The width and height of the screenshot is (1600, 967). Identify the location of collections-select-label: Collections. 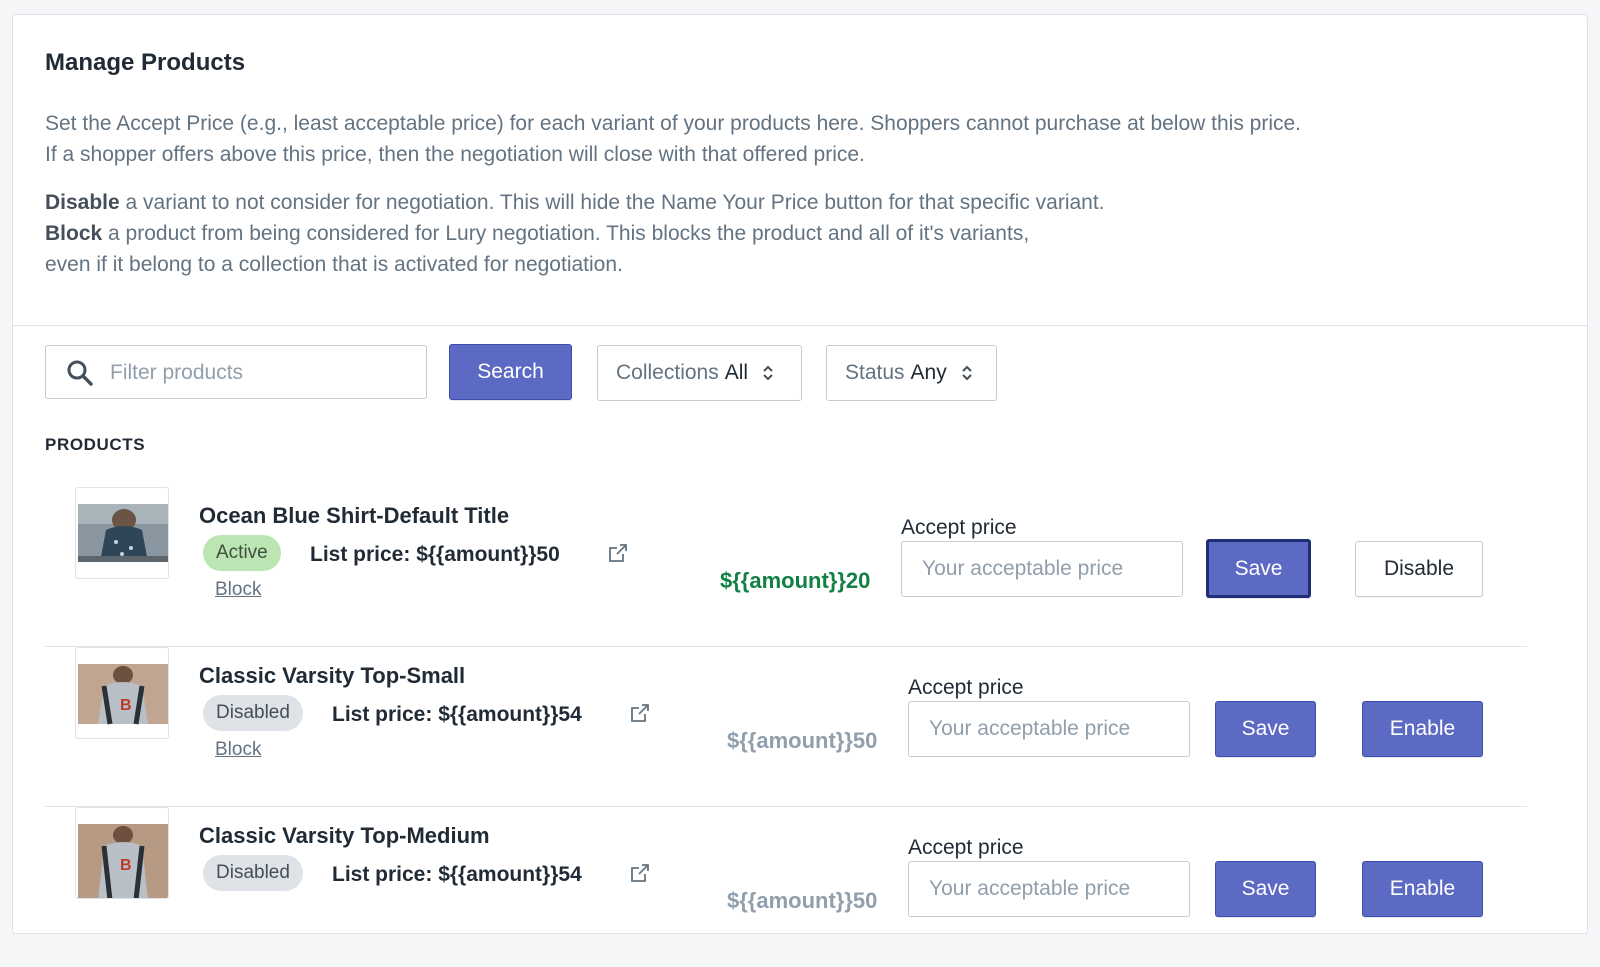
(667, 372).